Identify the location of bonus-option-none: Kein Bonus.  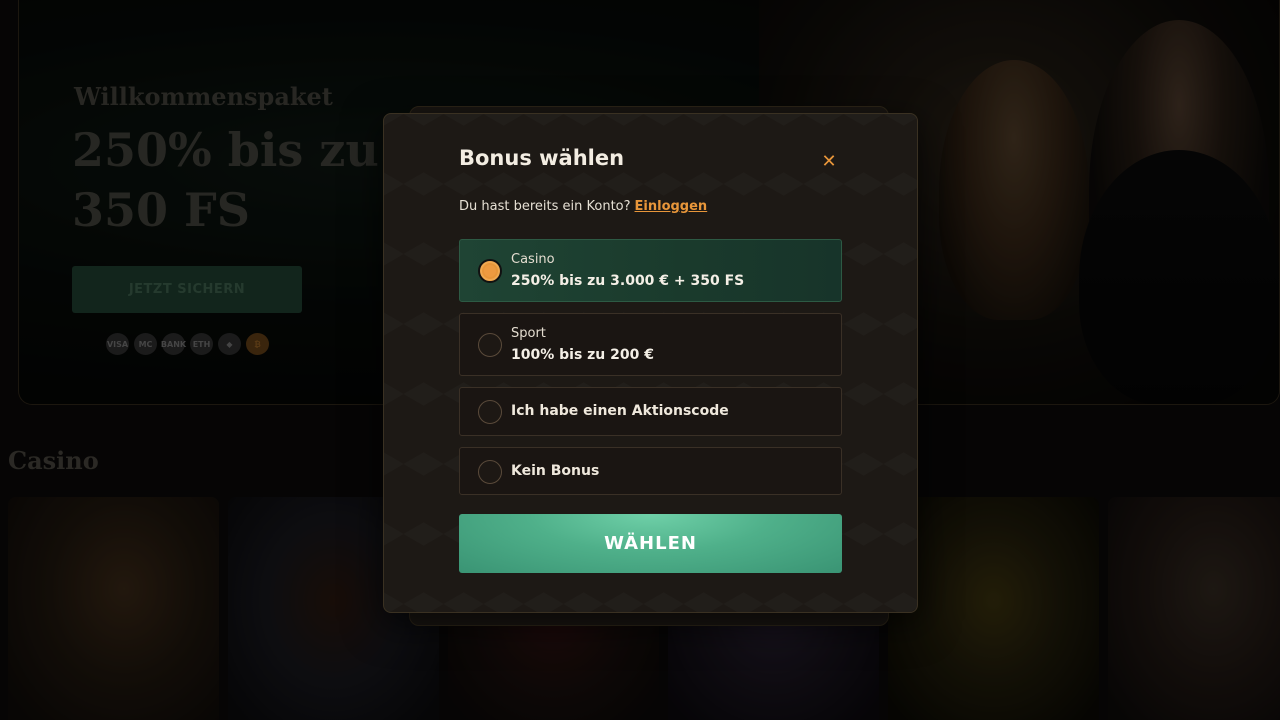
(650, 471).